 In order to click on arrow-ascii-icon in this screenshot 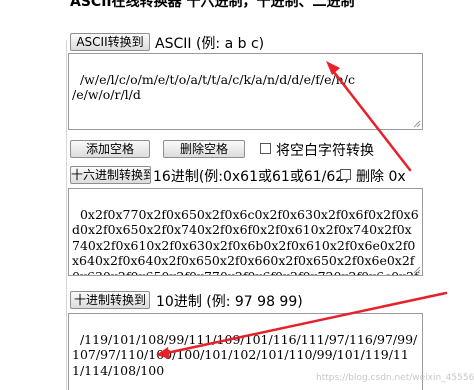, I will do `click(369, 116)`.